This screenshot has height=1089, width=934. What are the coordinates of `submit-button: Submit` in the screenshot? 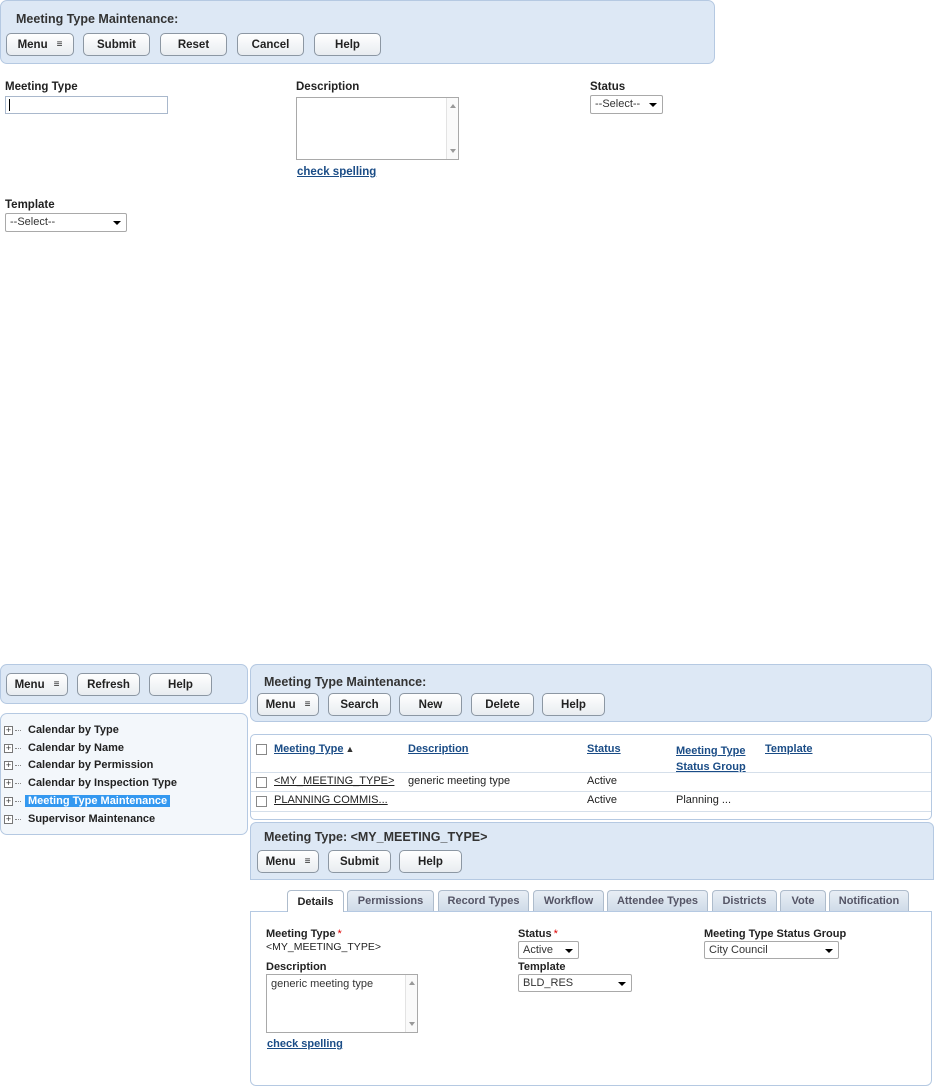 It's located at (116, 44).